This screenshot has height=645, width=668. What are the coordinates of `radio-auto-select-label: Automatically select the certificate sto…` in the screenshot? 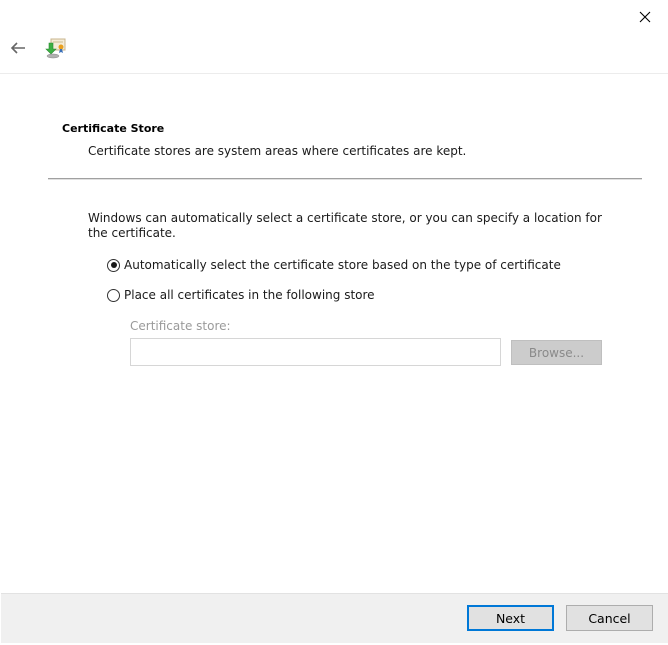 It's located at (342, 265).